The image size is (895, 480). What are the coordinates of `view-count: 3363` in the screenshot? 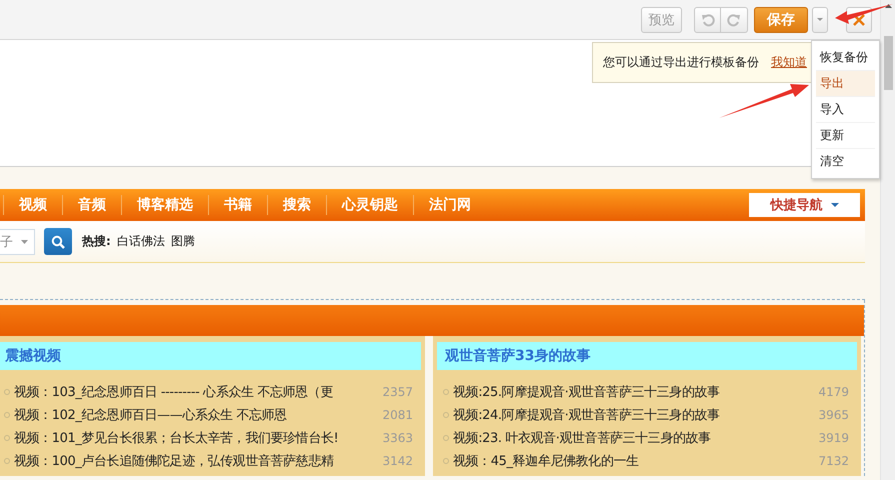 It's located at (397, 437).